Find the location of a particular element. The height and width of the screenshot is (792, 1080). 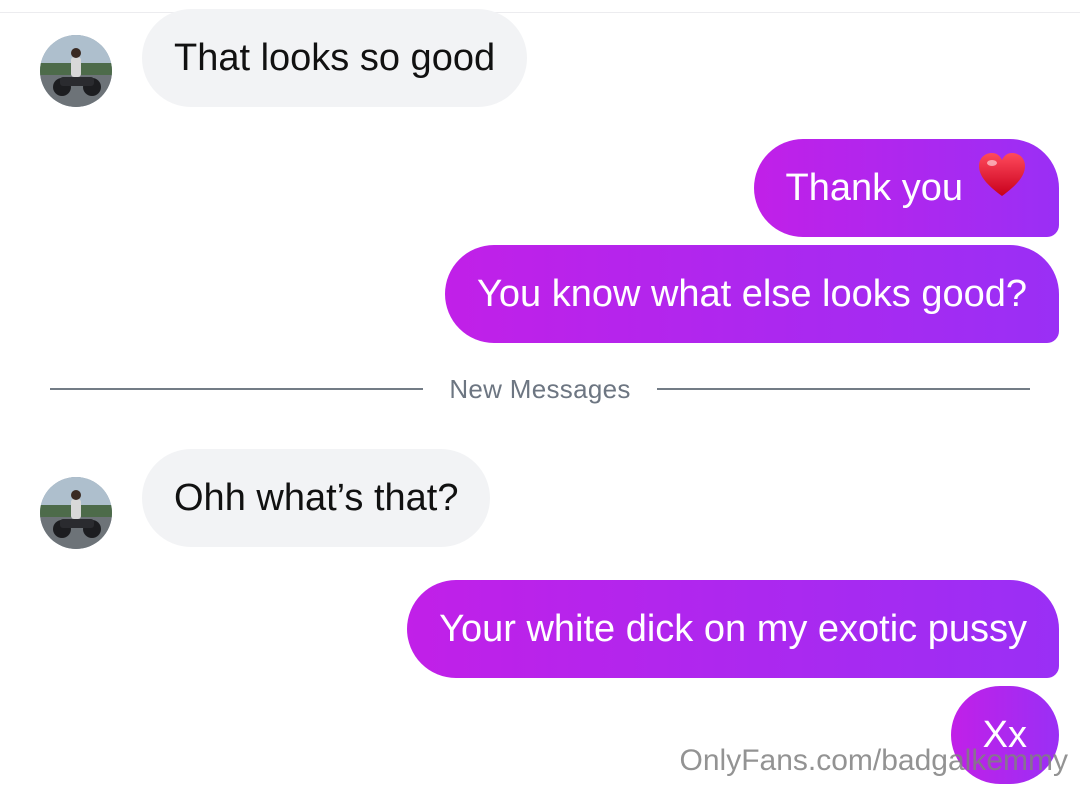

incoming-message: That looks so good is located at coordinates (335, 58).